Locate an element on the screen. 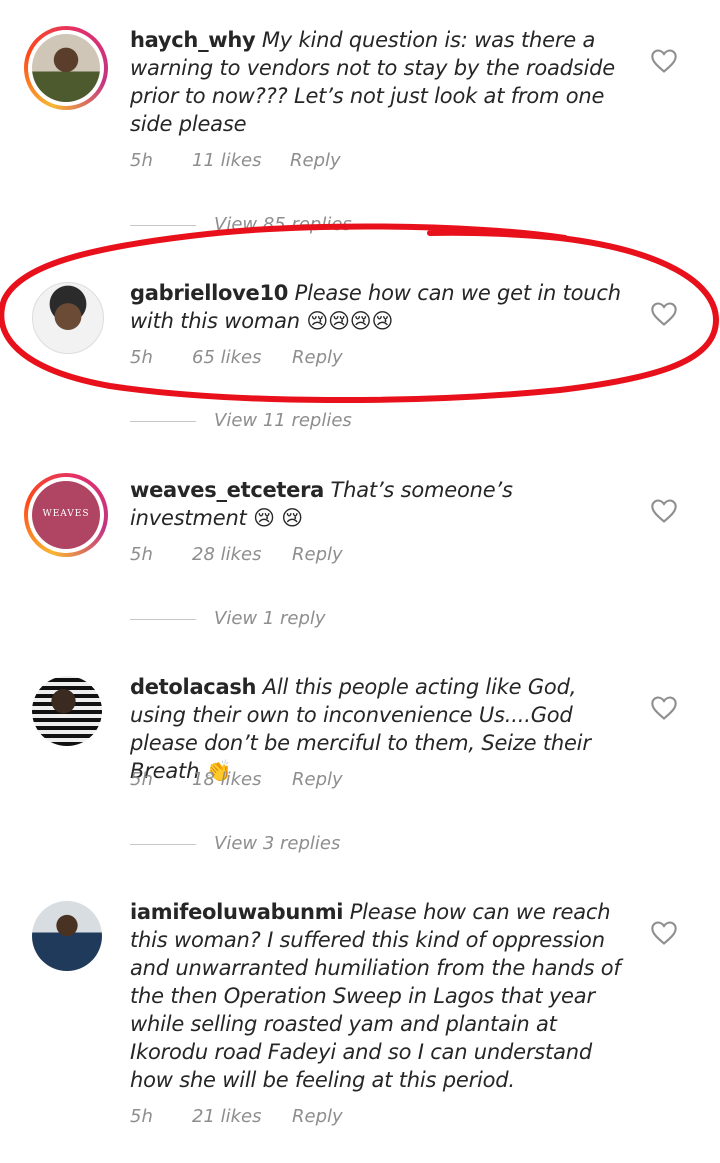 This screenshot has width=720, height=1163. view-replies: View 3 replies is located at coordinates (235, 843).